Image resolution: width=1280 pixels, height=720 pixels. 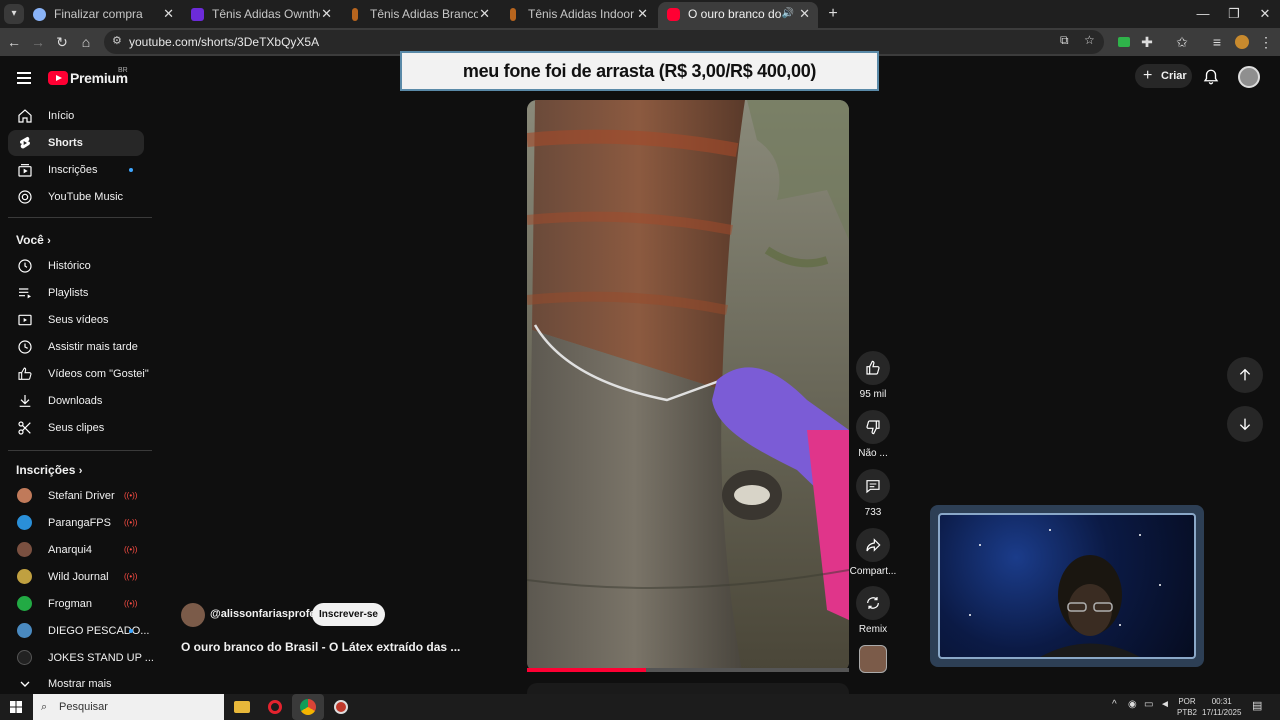 I want to click on channel-name: Stefani Driver, so click(x=81, y=496).